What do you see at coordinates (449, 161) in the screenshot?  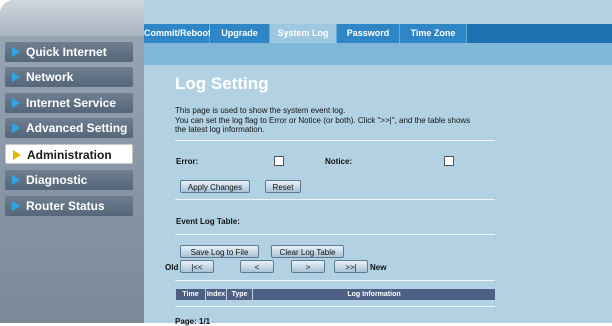 I see `notice-checkbox` at bounding box center [449, 161].